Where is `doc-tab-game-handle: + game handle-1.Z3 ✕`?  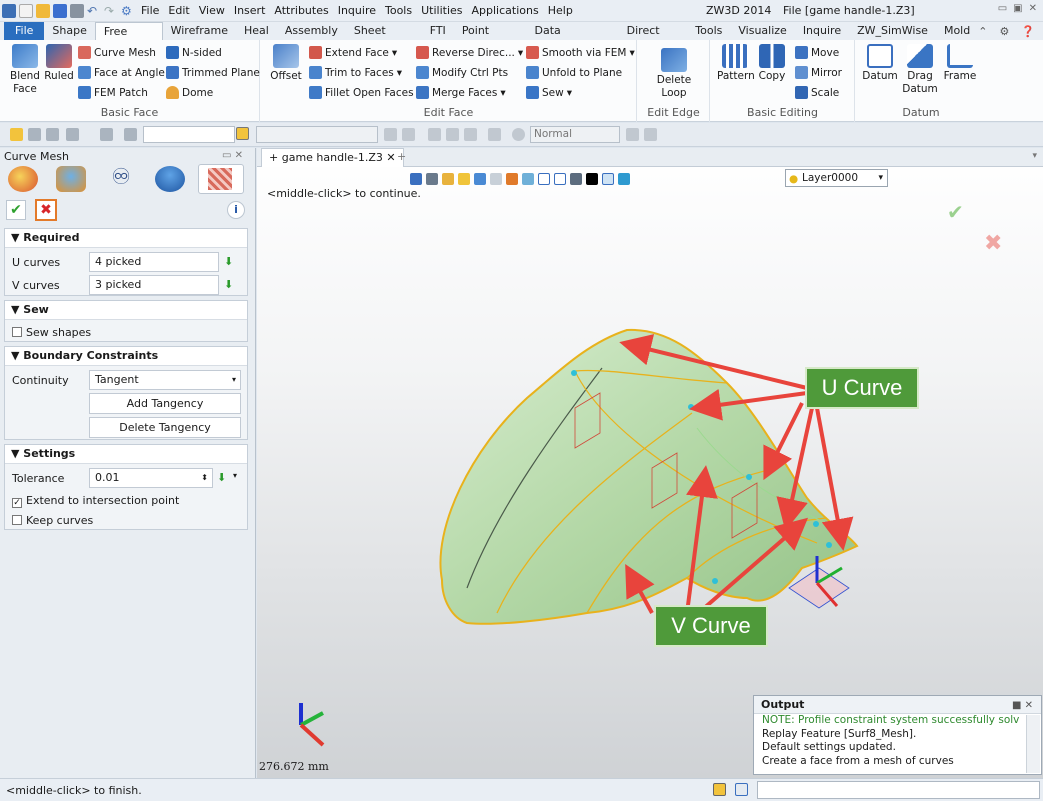 doc-tab-game-handle: + game handle-1.Z3 ✕ is located at coordinates (332, 157).